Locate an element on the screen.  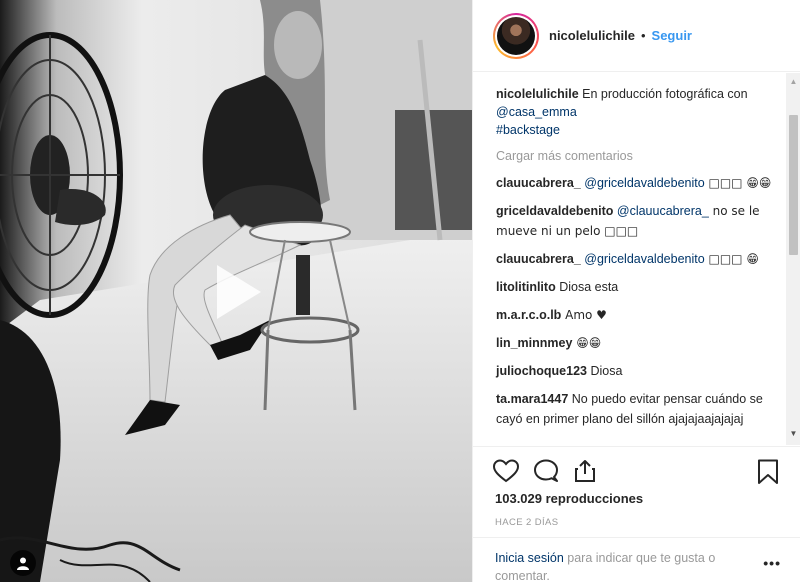
share-icon is located at coordinates (585, 471).